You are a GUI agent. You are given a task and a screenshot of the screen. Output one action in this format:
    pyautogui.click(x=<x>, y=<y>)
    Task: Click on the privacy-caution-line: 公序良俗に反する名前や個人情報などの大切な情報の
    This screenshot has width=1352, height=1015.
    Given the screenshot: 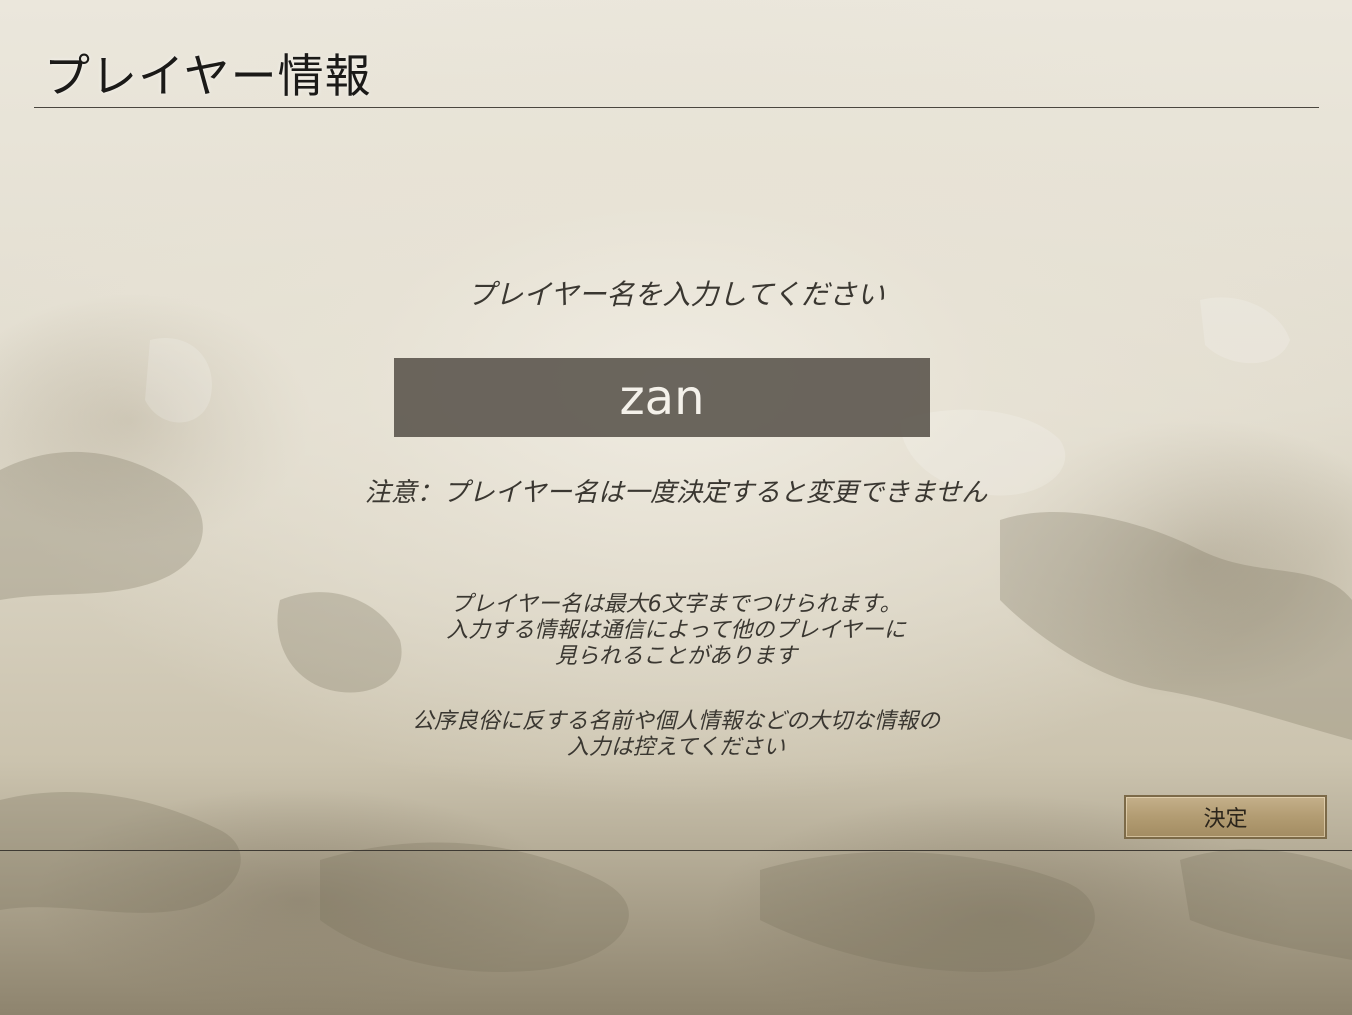 What is the action you would take?
    pyautogui.click(x=675, y=721)
    